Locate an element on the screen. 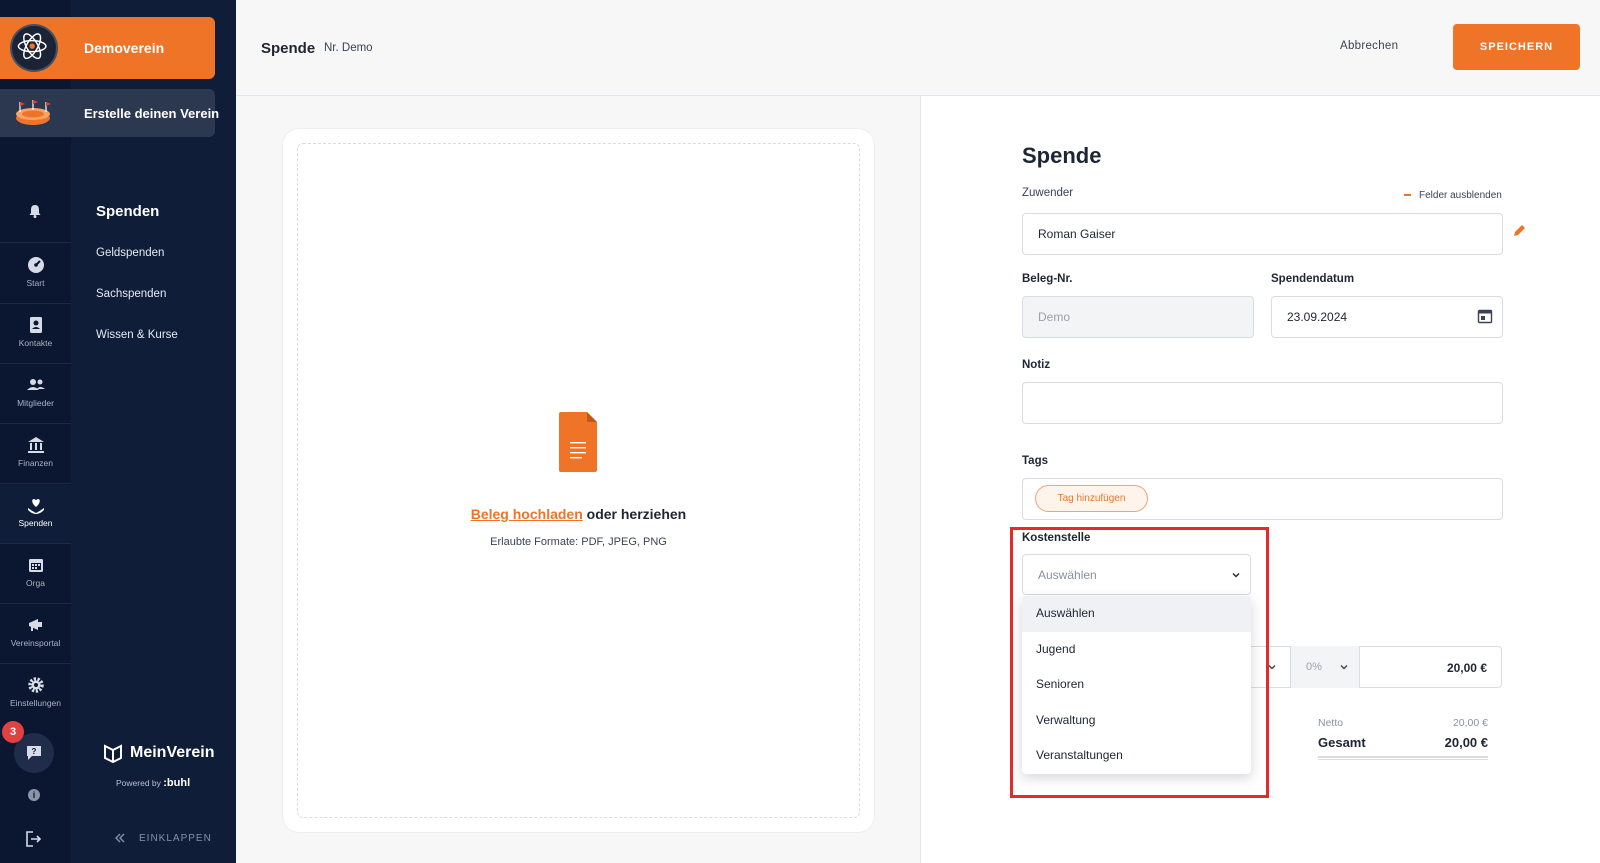 The image size is (1600, 863). dashboard-icon is located at coordinates (35, 265).